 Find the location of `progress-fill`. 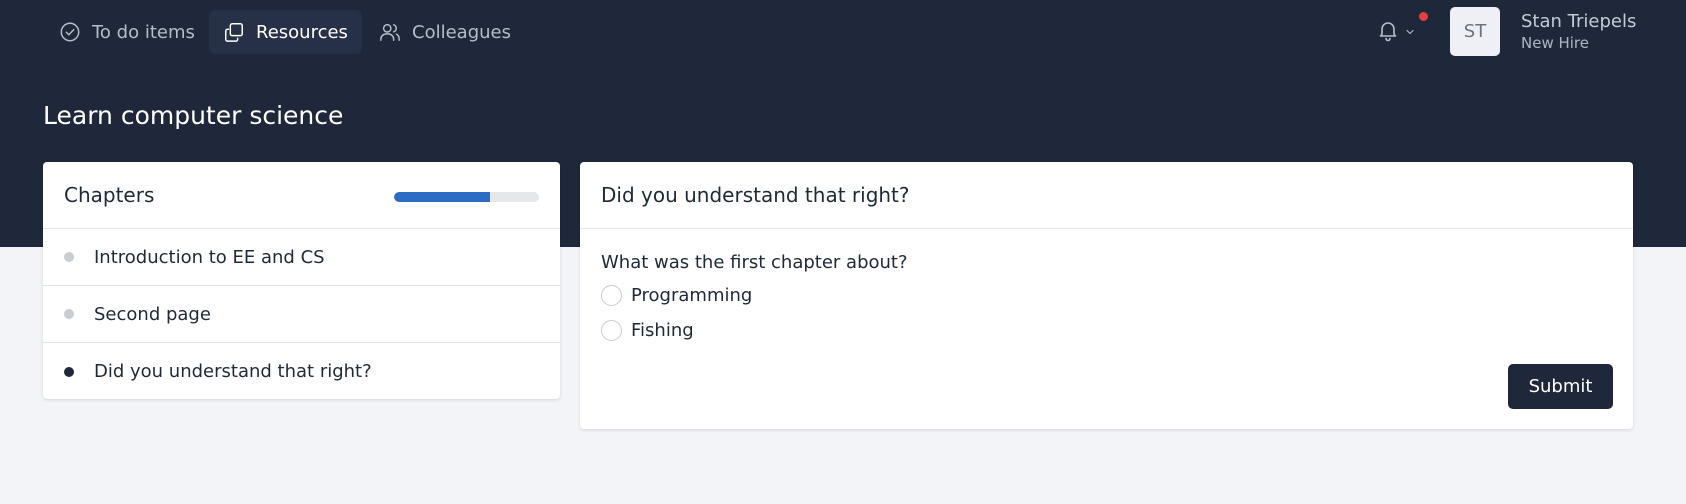

progress-fill is located at coordinates (442, 197).